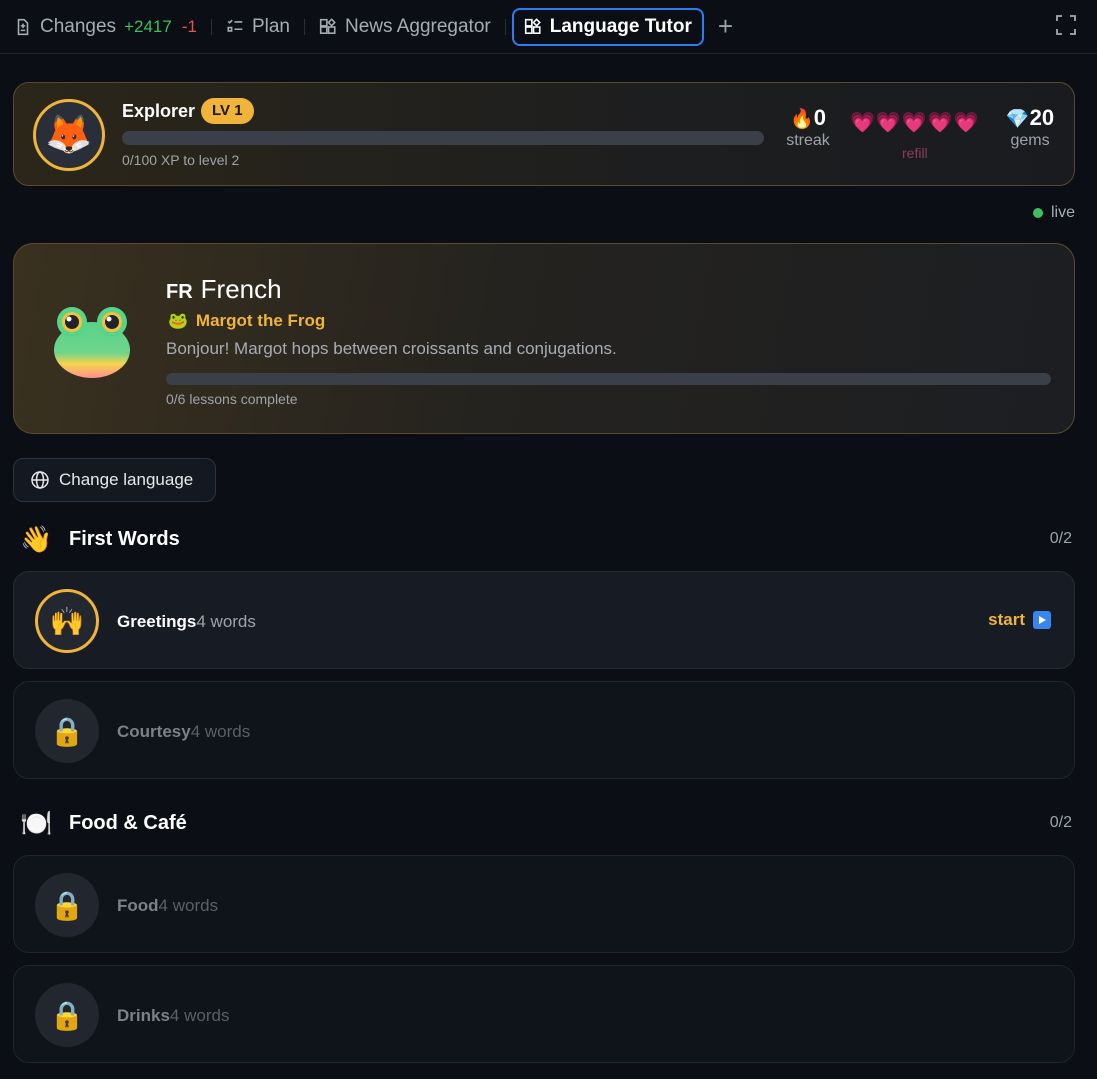  Describe the element at coordinates (78, 26) in the screenshot. I see `tab-changes-label: Changes` at that location.